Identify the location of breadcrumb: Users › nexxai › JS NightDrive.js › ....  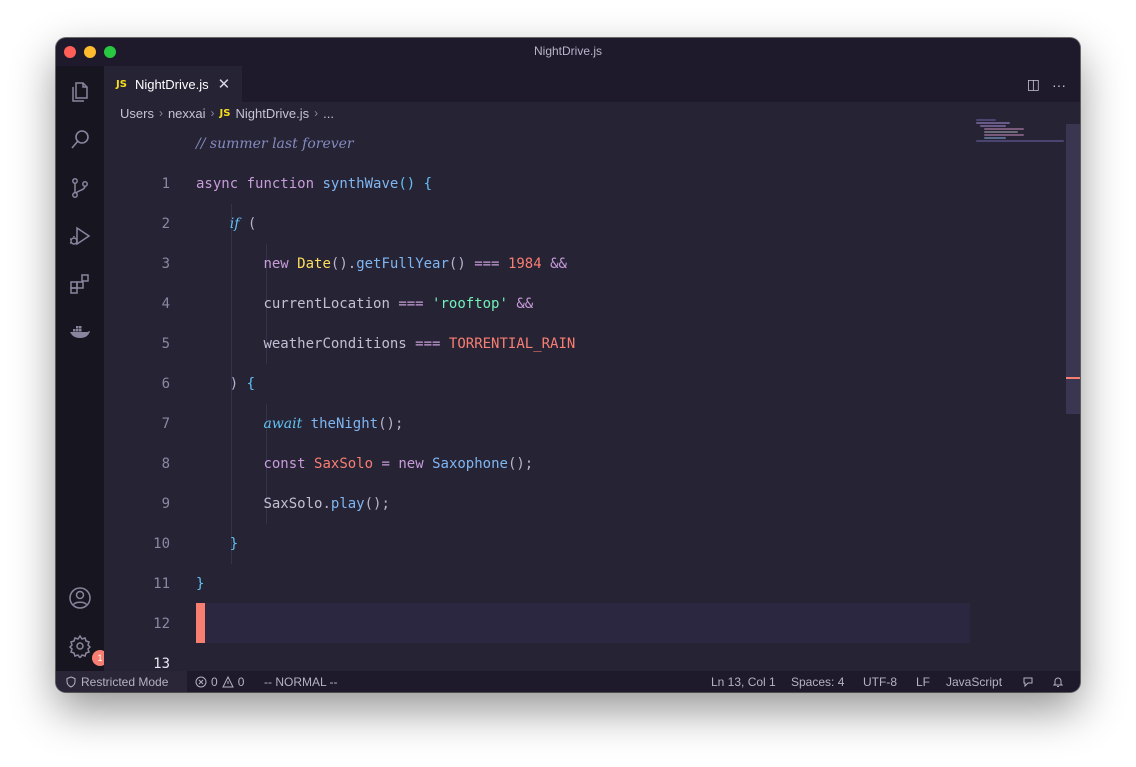
(227, 113).